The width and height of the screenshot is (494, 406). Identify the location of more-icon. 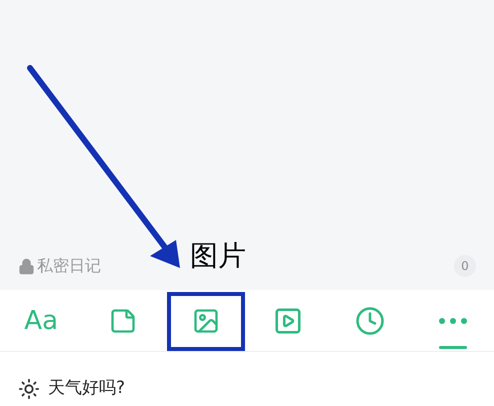
(452, 321).